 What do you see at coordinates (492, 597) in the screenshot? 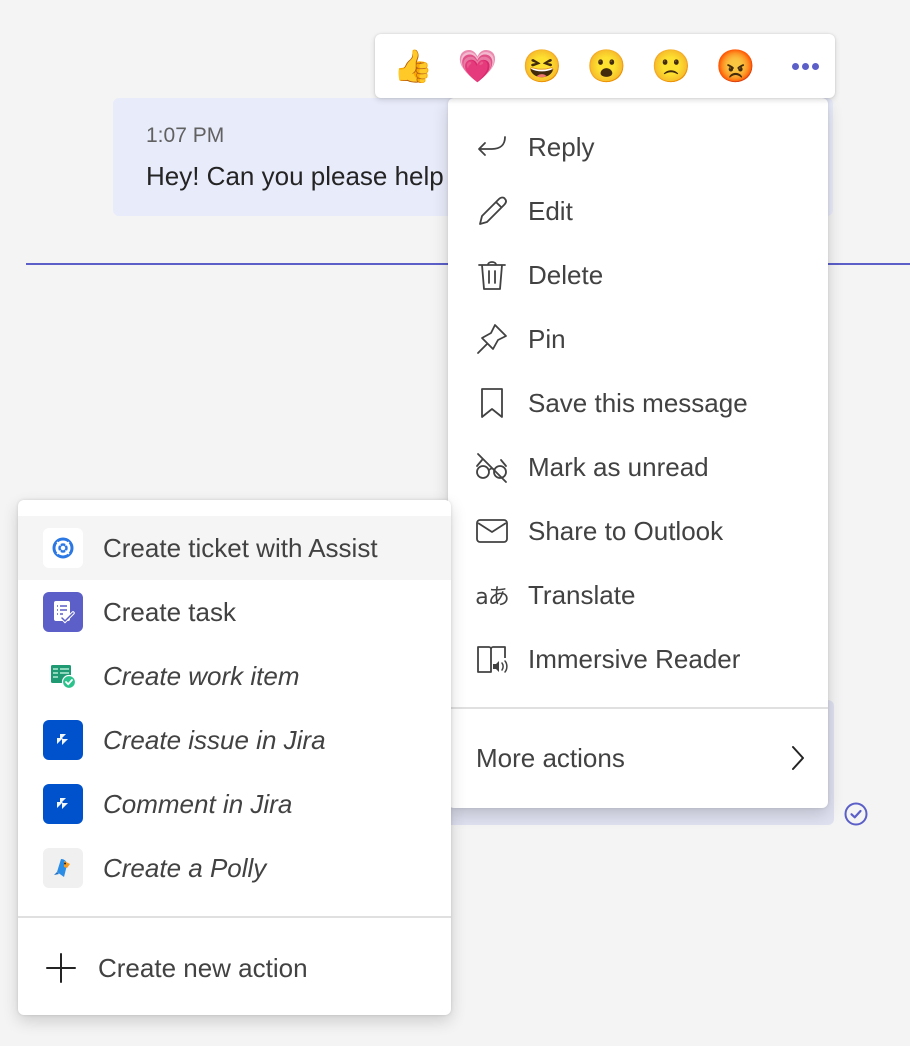
I see `translate-icon: aあ` at bounding box center [492, 597].